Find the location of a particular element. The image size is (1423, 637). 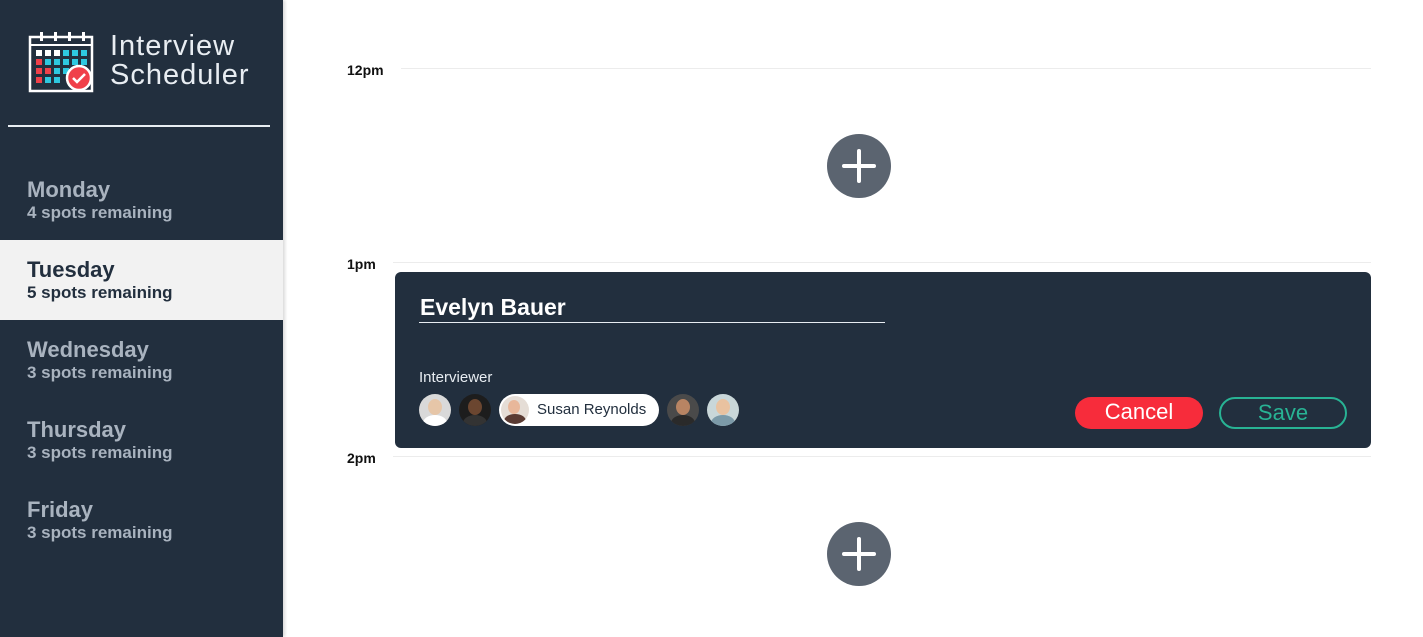

day-item-friday: Friday 3 spots remaining is located at coordinates (141, 520).